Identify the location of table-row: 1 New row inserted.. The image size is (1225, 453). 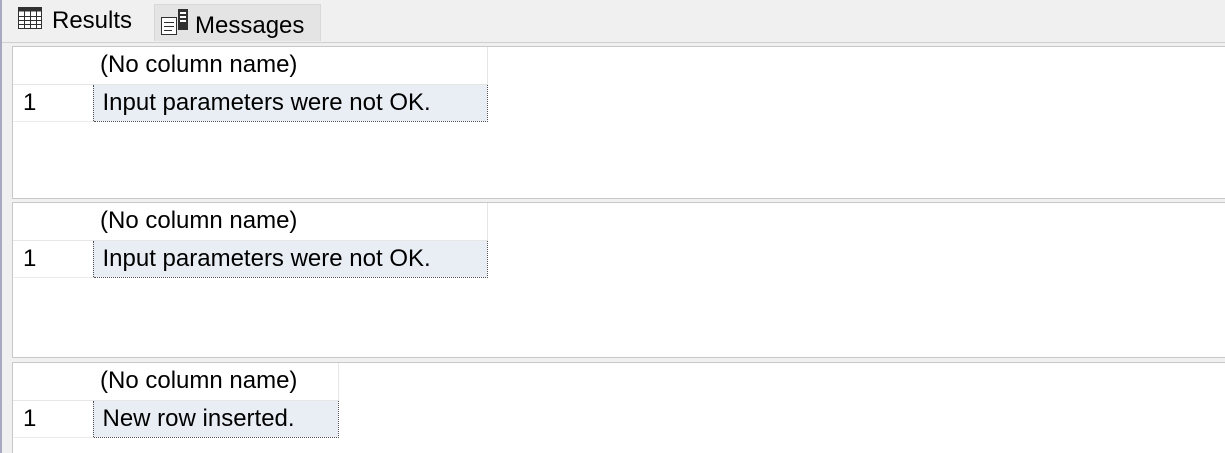
(176, 418).